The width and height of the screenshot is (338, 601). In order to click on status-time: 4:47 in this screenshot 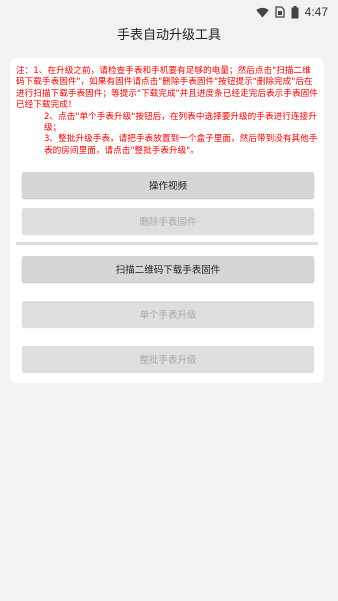, I will do `click(316, 12)`.